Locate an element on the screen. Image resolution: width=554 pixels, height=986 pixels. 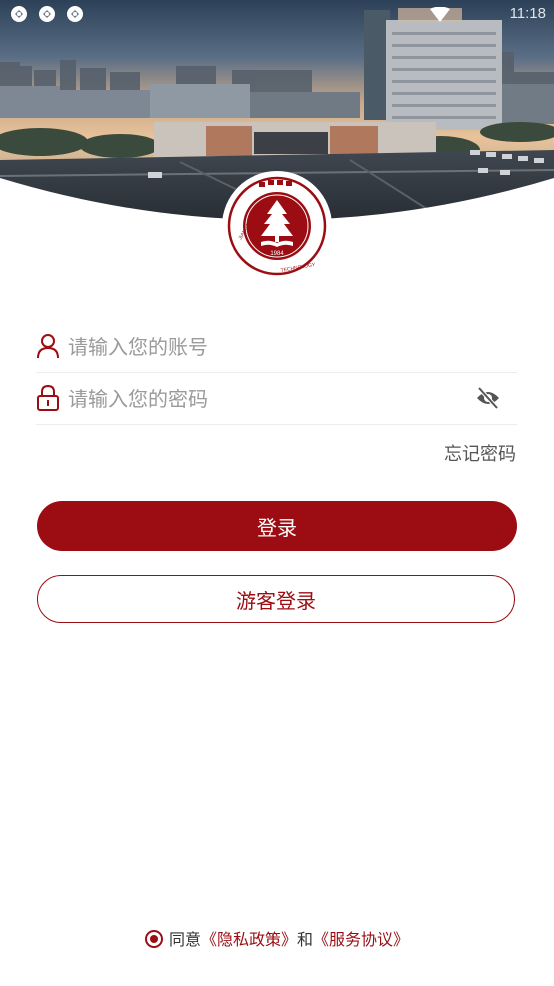
eye-off-icon is located at coordinates (488, 398).